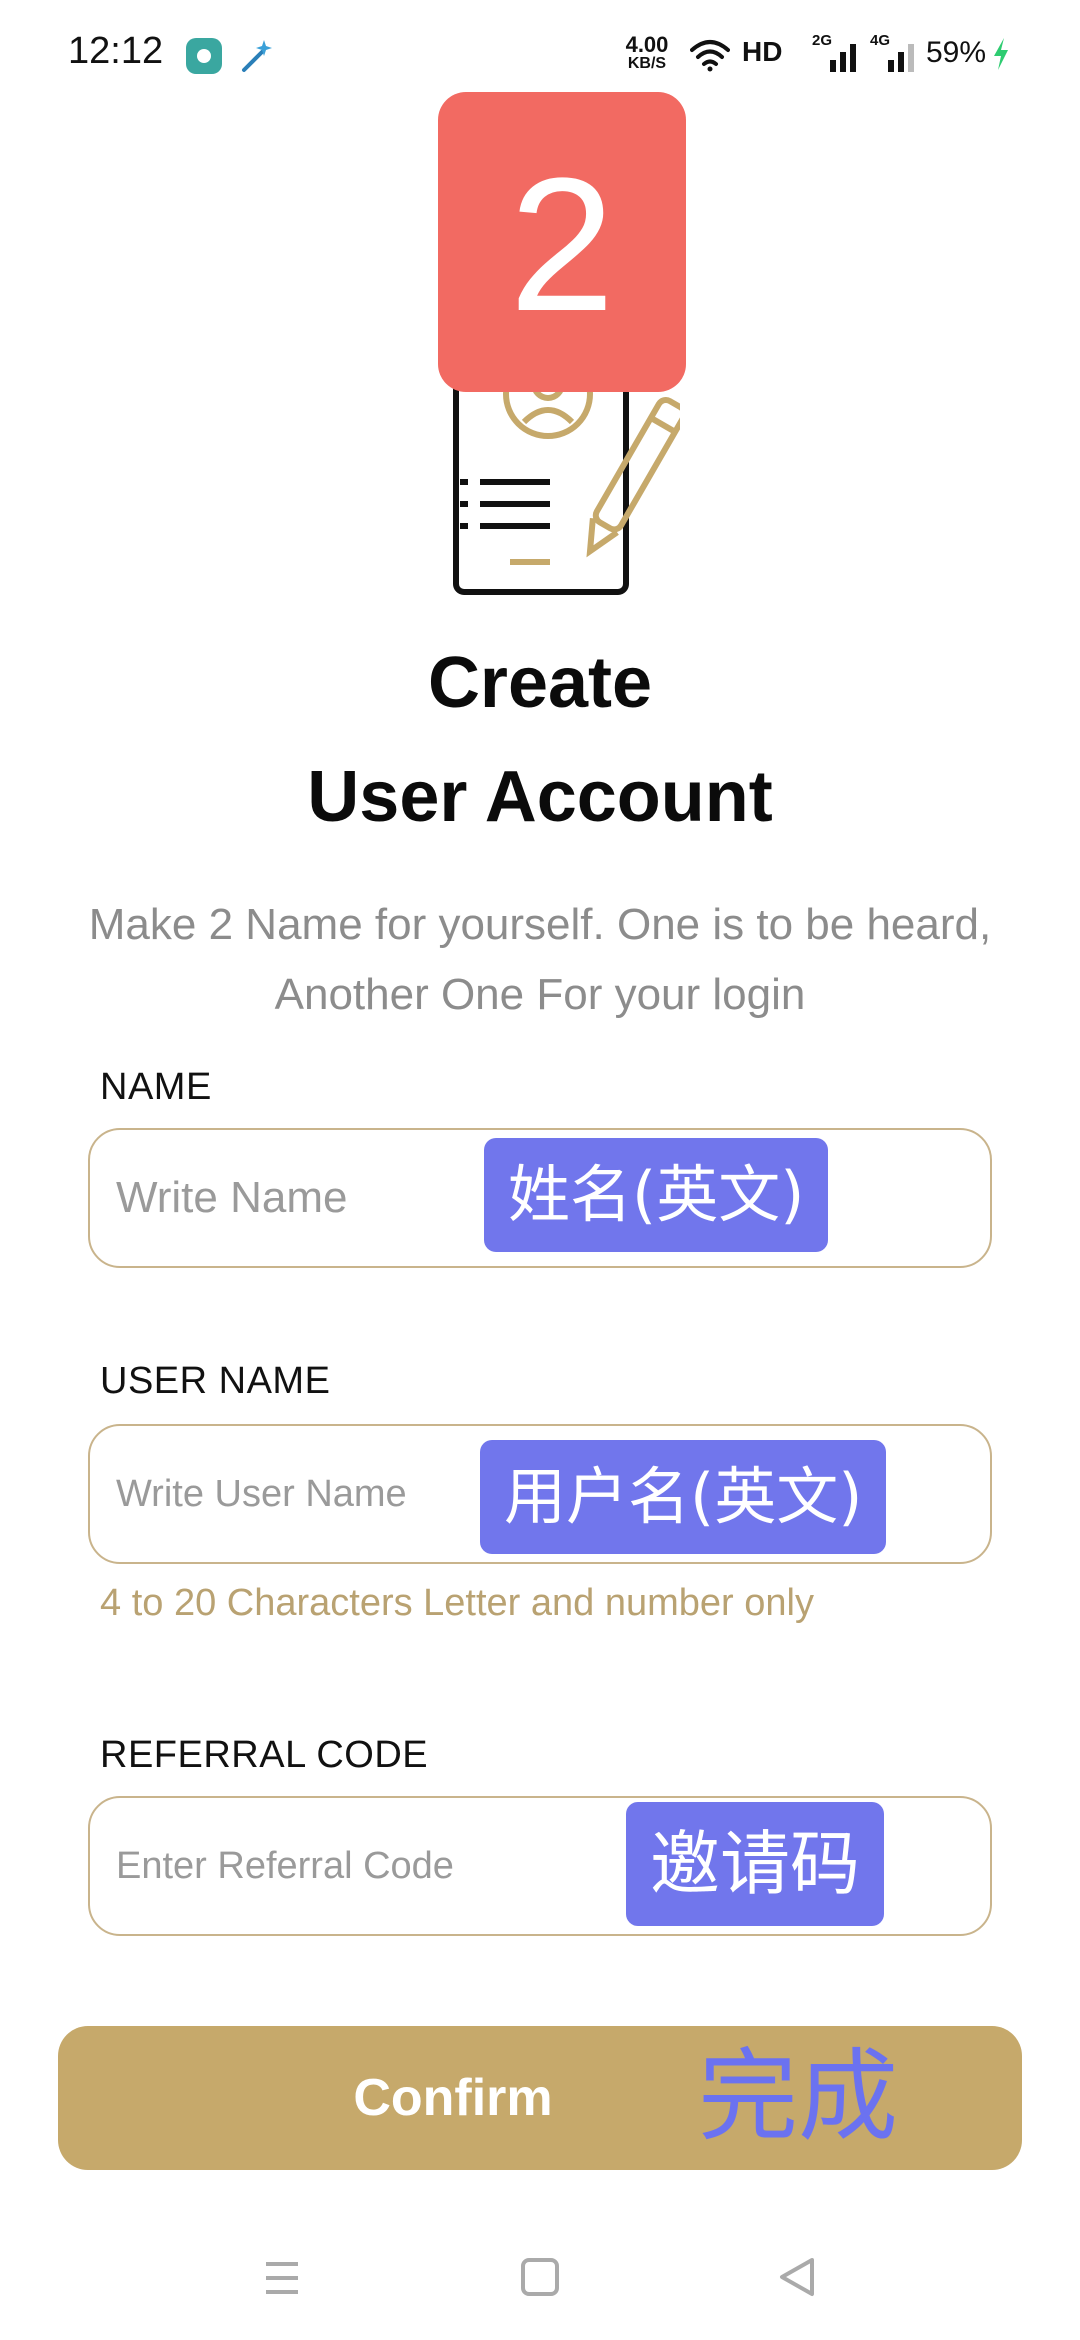  What do you see at coordinates (647, 63) in the screenshot?
I see `network-speed-unit: KB/S` at bounding box center [647, 63].